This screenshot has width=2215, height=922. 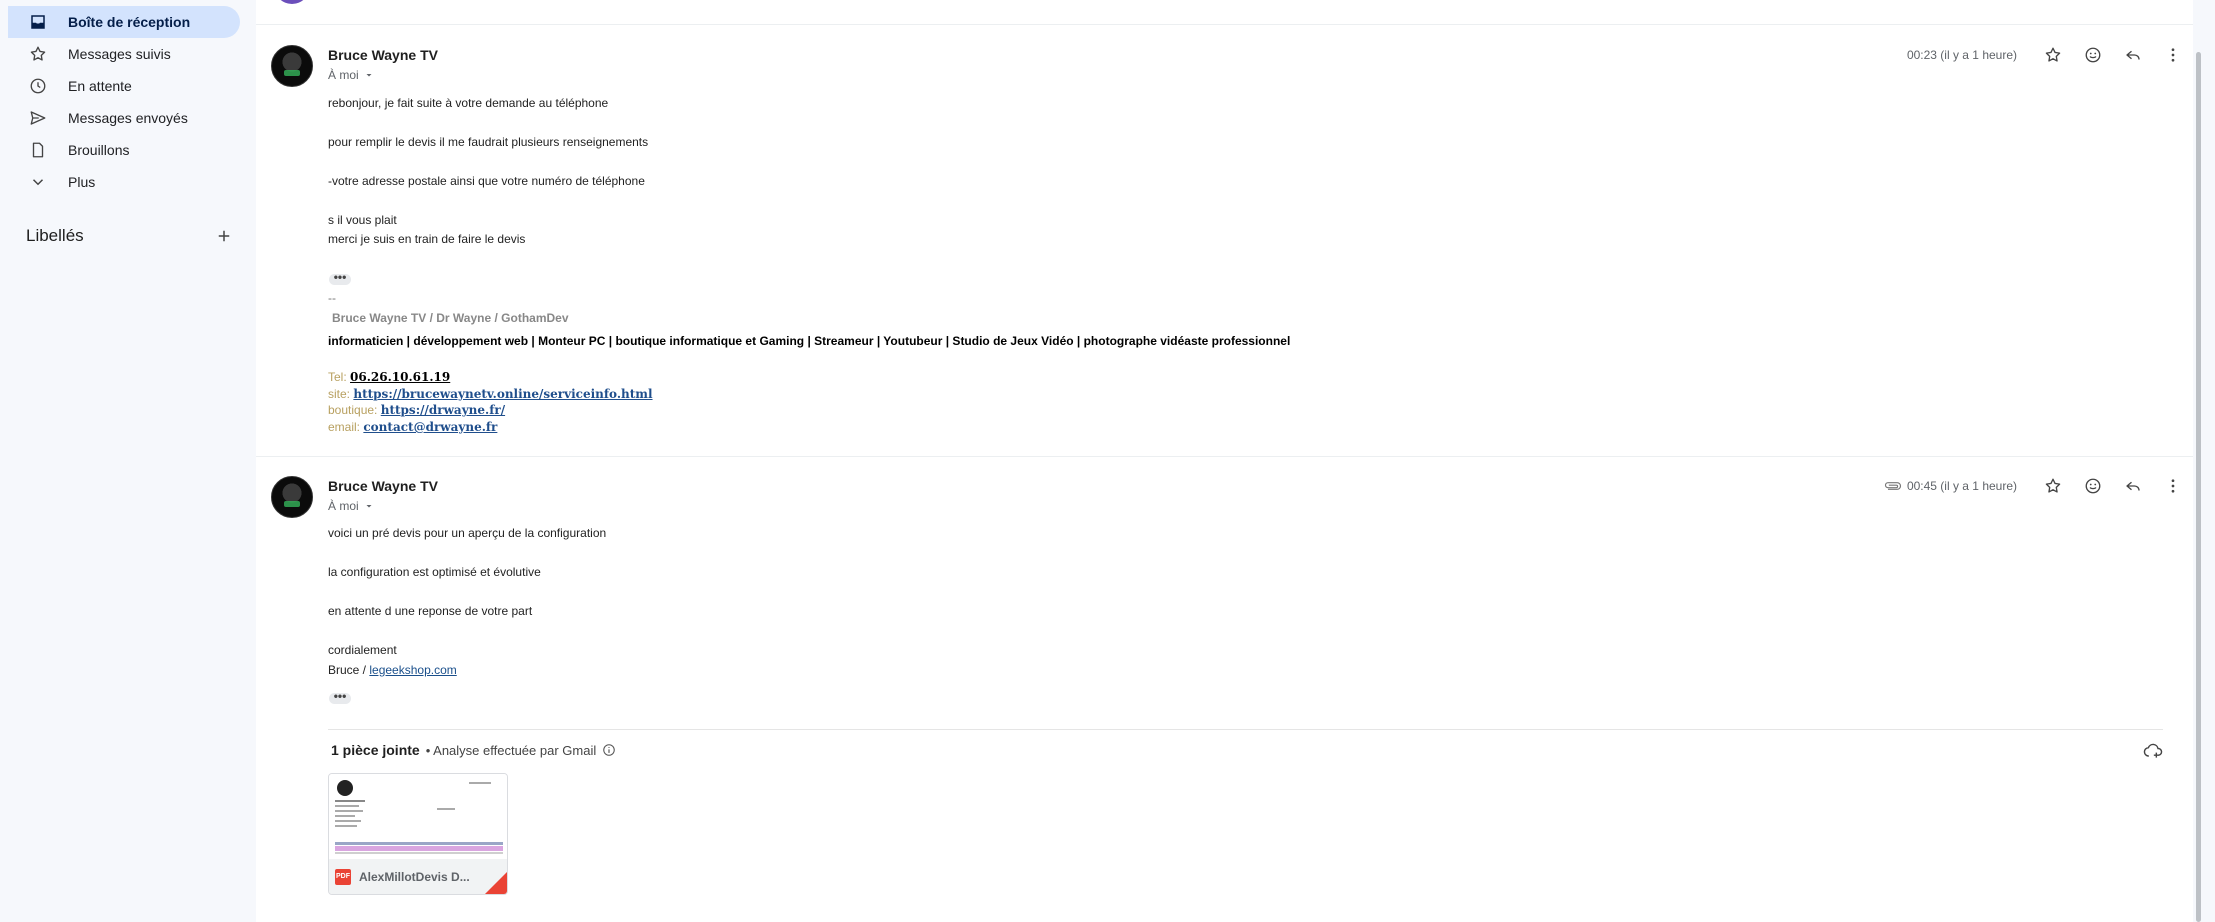 What do you see at coordinates (412, 670) in the screenshot?
I see `shop-link: legeekshop.com` at bounding box center [412, 670].